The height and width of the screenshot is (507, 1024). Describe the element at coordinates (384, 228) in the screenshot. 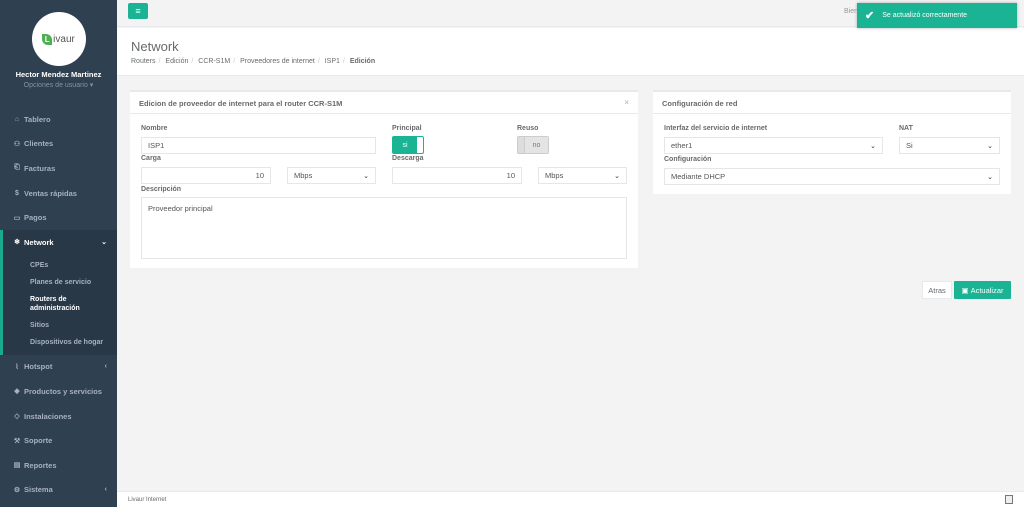

I see `descripcion-textarea: Proveedor principal` at that location.